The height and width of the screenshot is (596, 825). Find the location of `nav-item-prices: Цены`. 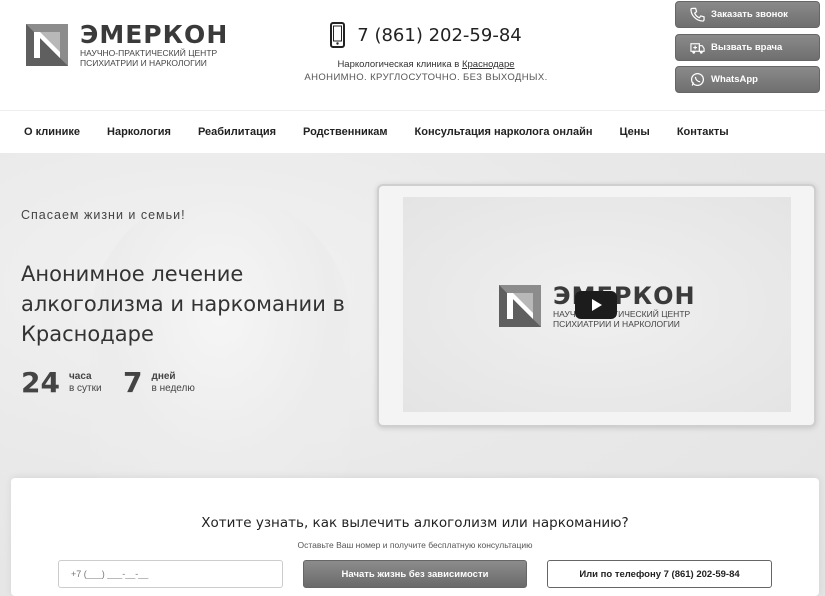

nav-item-prices: Цены is located at coordinates (634, 132).